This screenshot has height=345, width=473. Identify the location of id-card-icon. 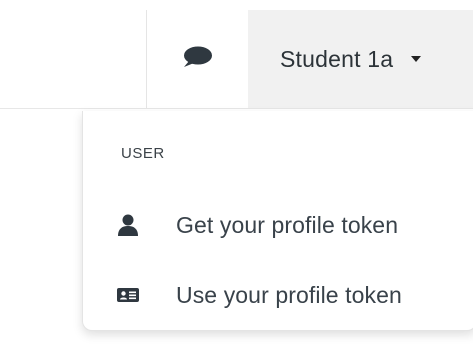
(128, 295).